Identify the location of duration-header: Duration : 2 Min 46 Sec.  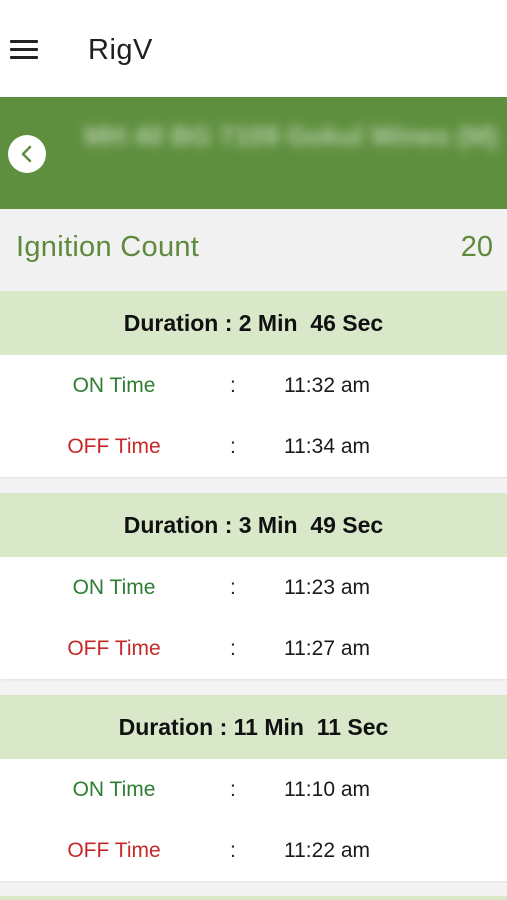
(253, 323).